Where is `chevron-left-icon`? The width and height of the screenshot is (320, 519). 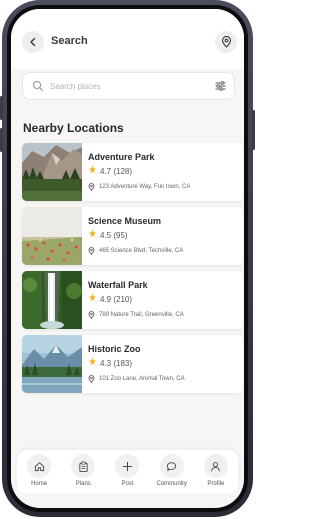 chevron-left-icon is located at coordinates (33, 42).